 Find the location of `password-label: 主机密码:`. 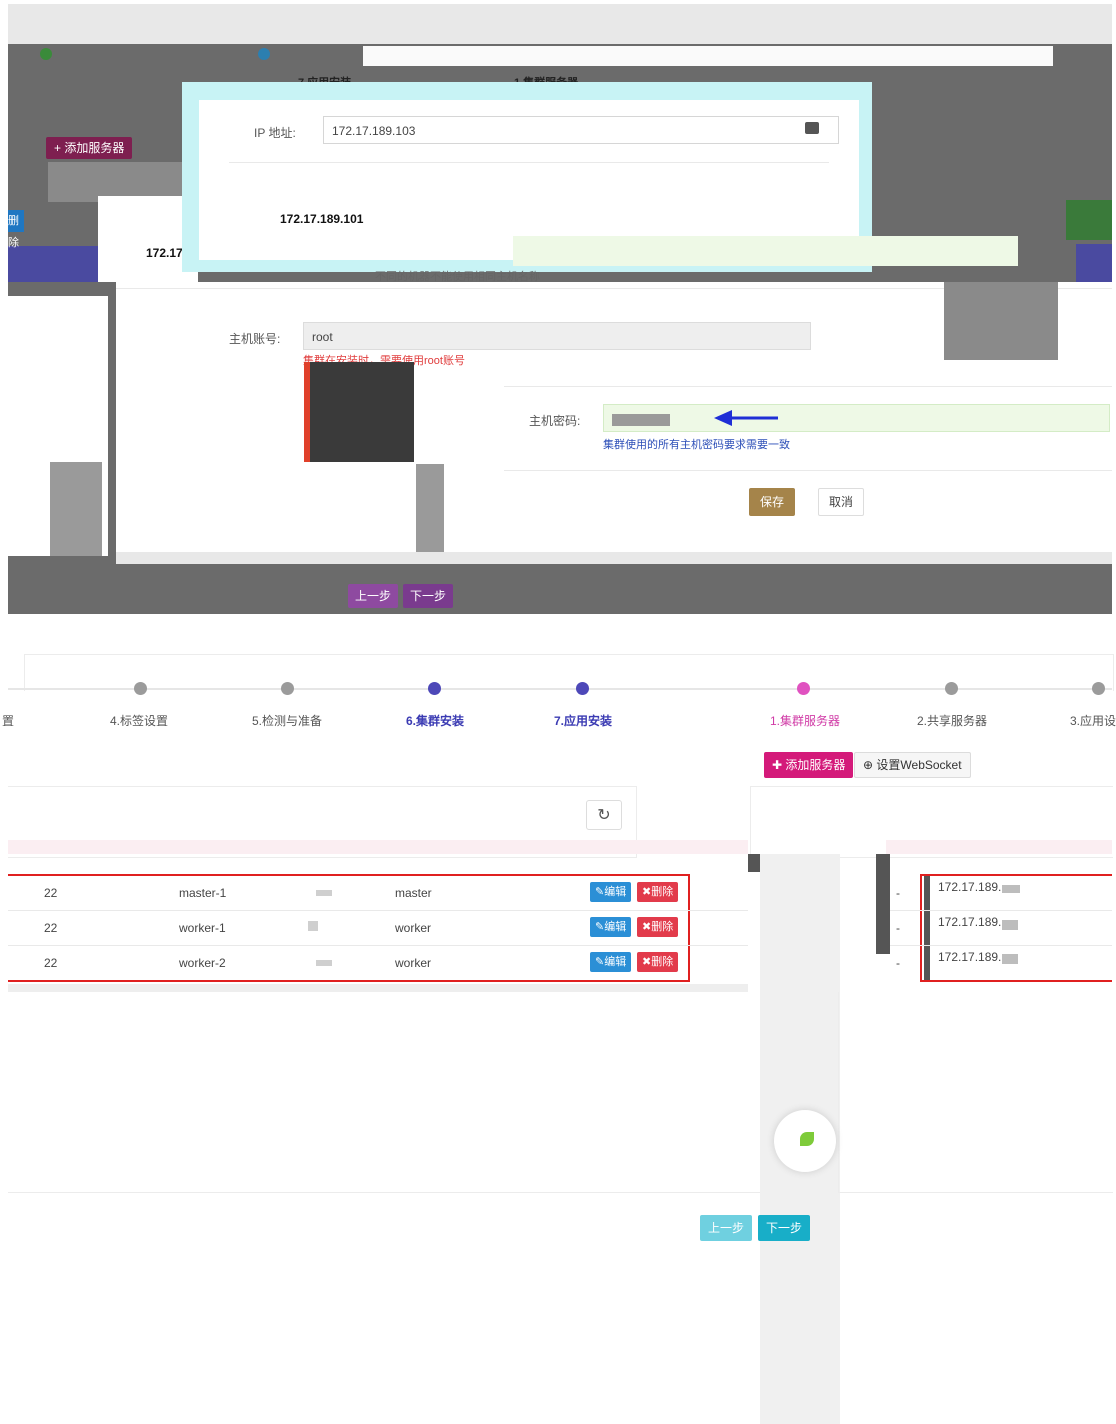

password-label: 主机密码: is located at coordinates (555, 421).